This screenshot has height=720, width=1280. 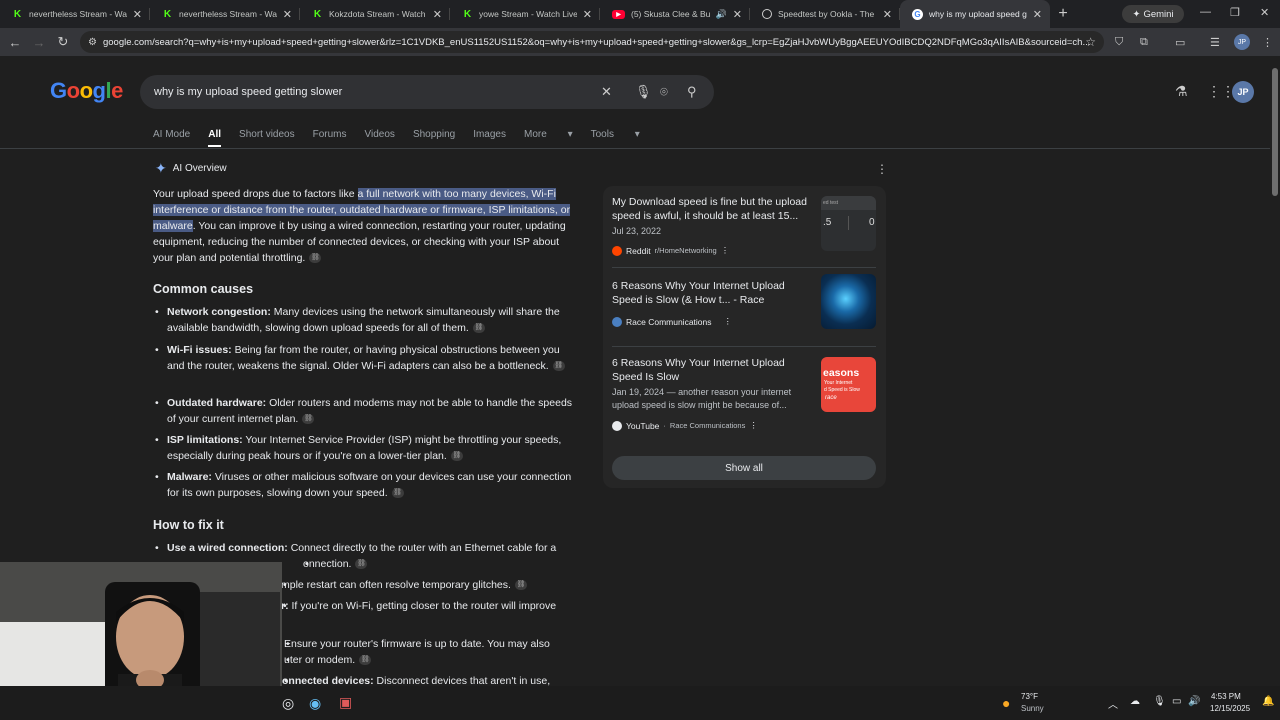 I want to click on volume-icon: 🔊, so click(x=1194, y=701).